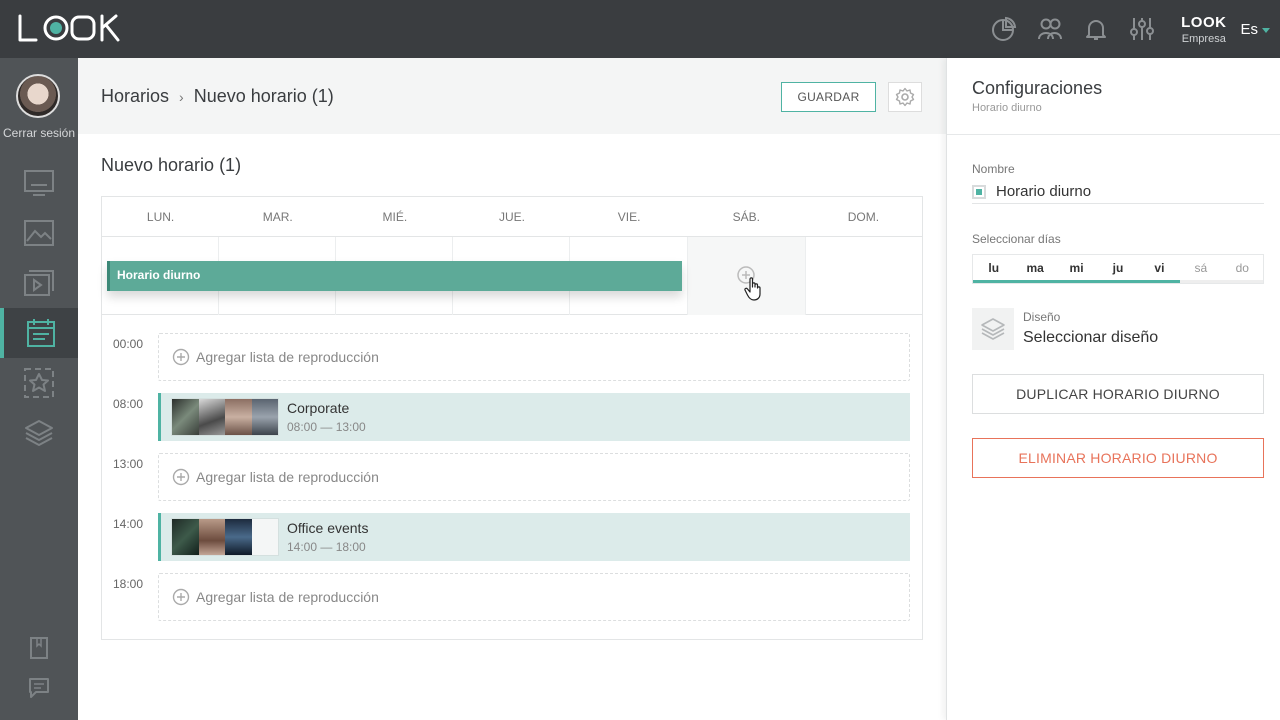 The height and width of the screenshot is (720, 1280). What do you see at coordinates (1118, 458) in the screenshot?
I see `delete-day-schedule-button: ELIMINAR HORARIO DIURNO` at bounding box center [1118, 458].